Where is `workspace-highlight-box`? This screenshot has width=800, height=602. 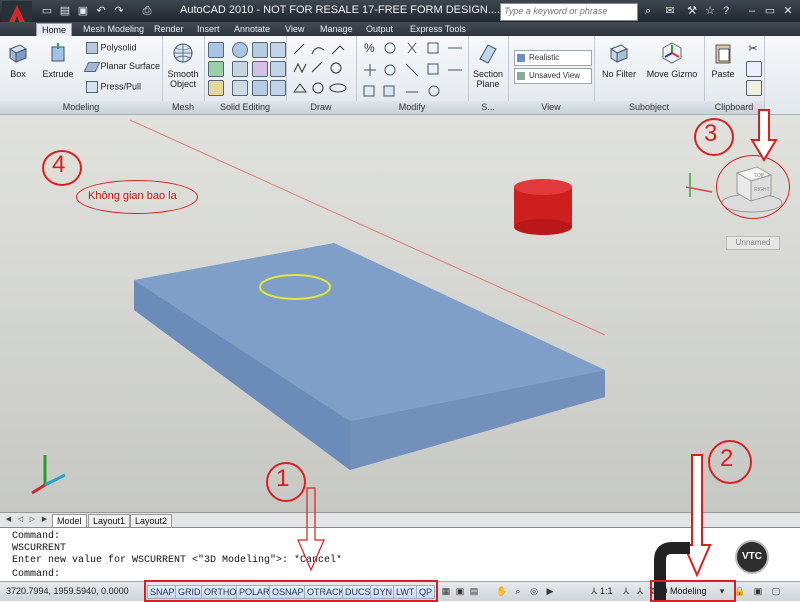
workspace-highlight-box is located at coordinates (693, 591).